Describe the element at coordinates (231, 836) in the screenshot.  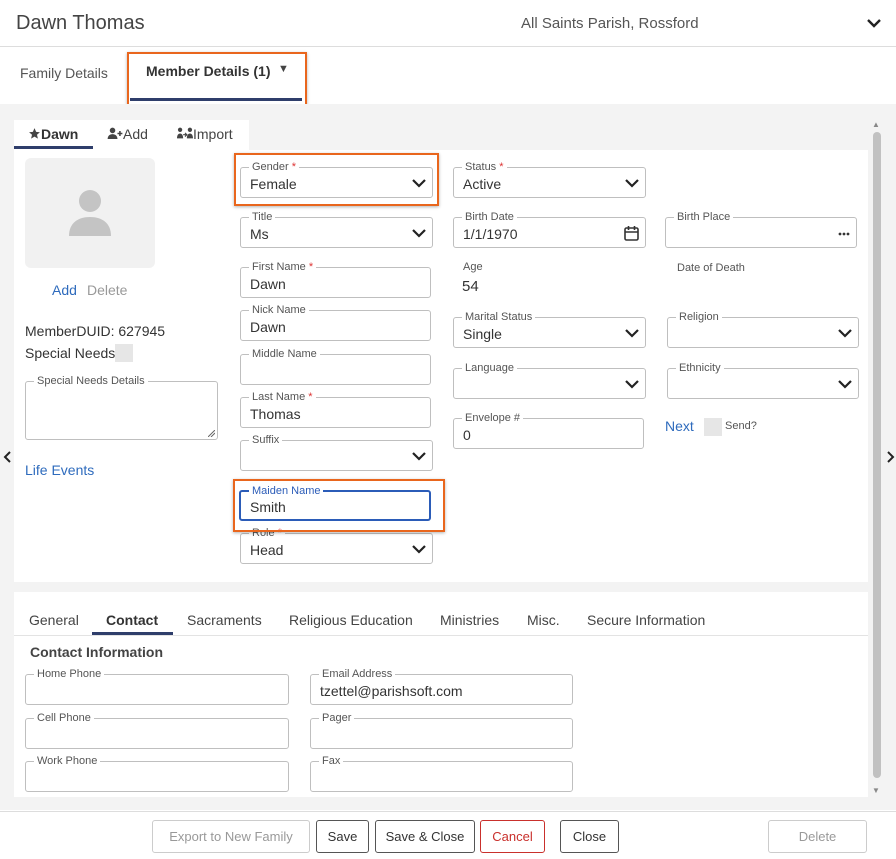
I see `export-to-new-family-button: Export to New Family` at that location.